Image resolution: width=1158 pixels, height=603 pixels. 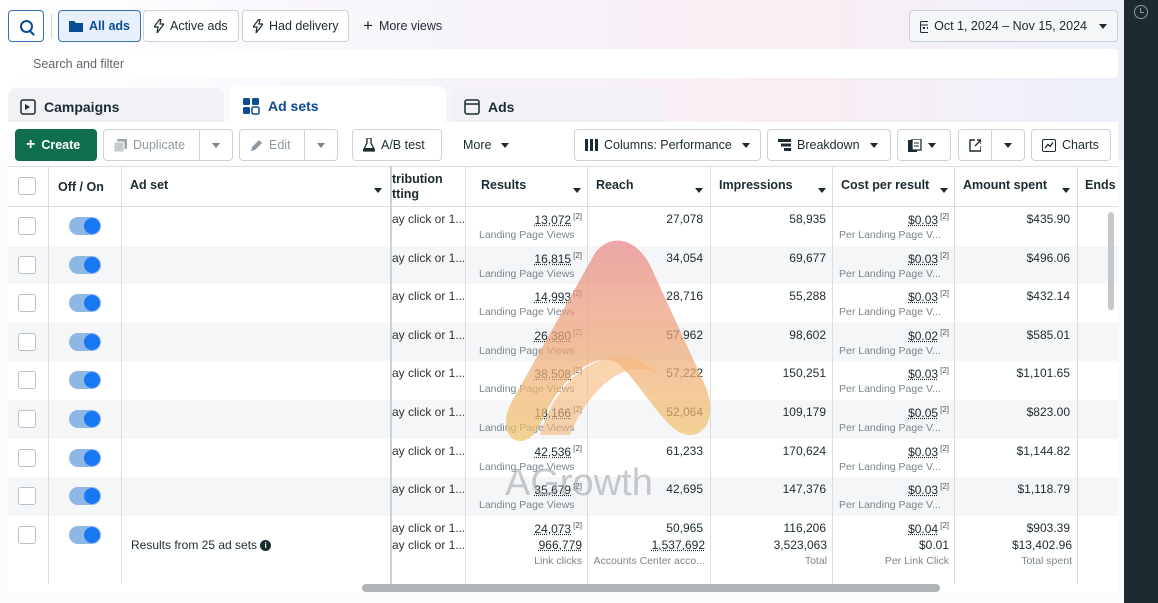 I want to click on row-results: 18,166 [2], so click(x=524, y=412).